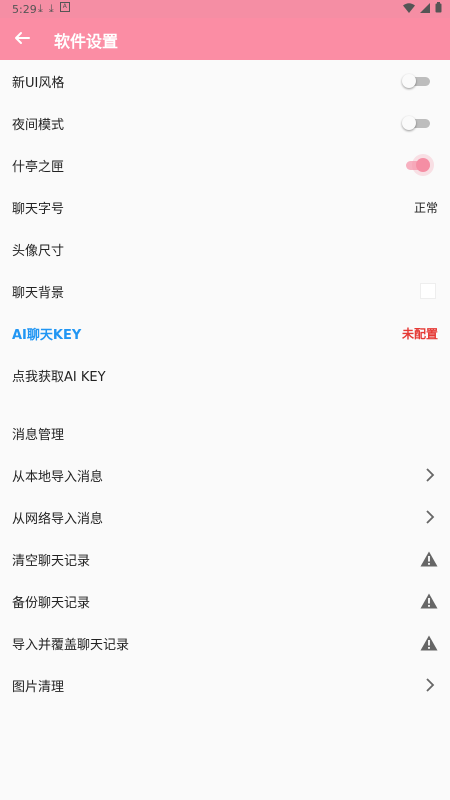 This screenshot has width=450, height=800. Describe the element at coordinates (51, 603) in the screenshot. I see `list-item-label: 备份聊天记录` at that location.